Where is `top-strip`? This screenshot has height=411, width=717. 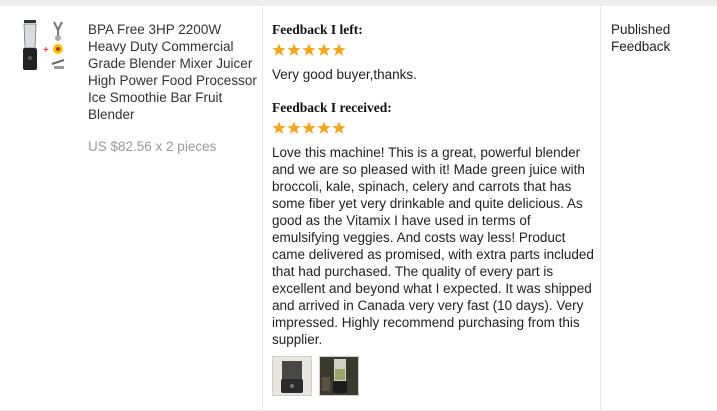 top-strip is located at coordinates (358, 3).